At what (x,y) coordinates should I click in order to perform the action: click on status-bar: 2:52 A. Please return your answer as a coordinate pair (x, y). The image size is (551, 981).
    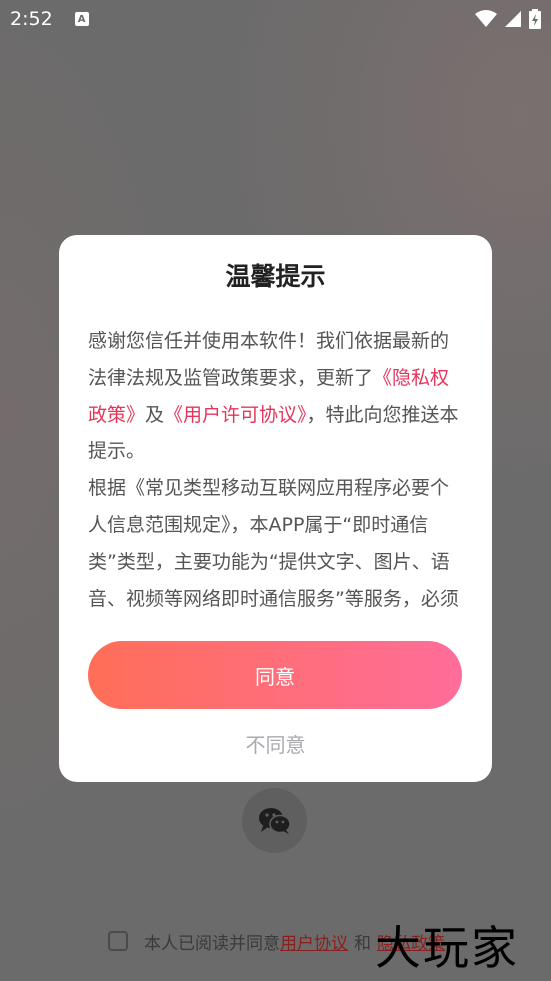
    Looking at the image, I should click on (275, 19).